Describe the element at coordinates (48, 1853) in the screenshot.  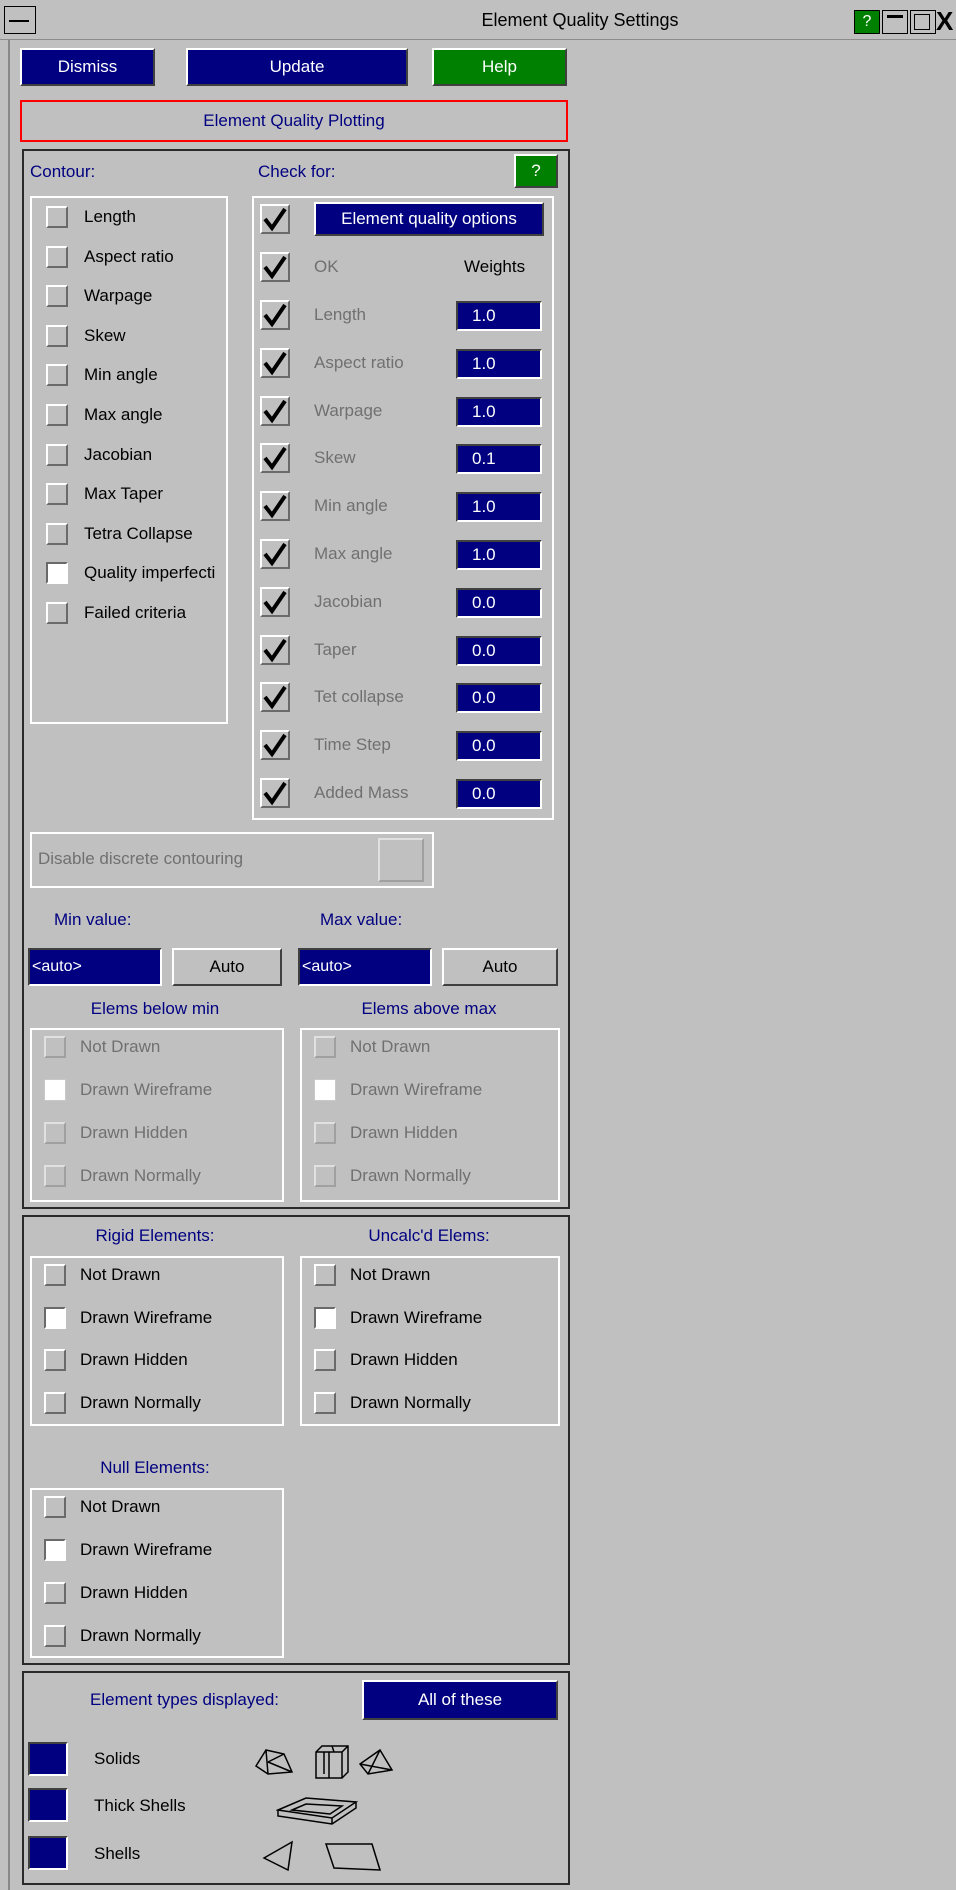
I see `shells-toggle` at that location.